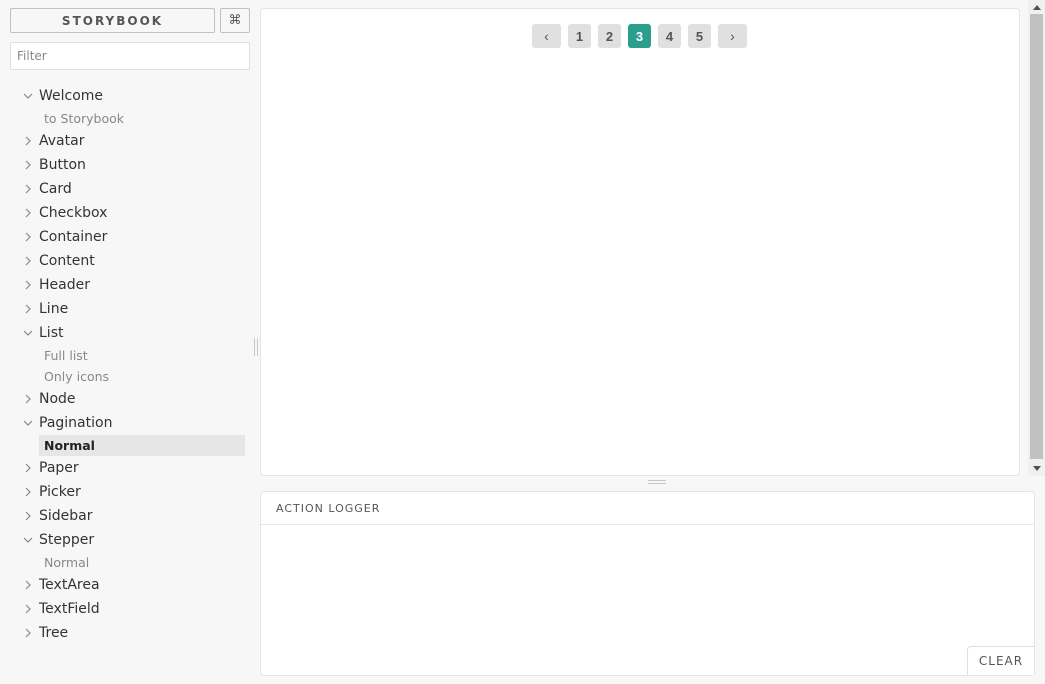 The image size is (1045, 684). Describe the element at coordinates (67, 540) in the screenshot. I see `sidebar-item-label: Stepper` at that location.